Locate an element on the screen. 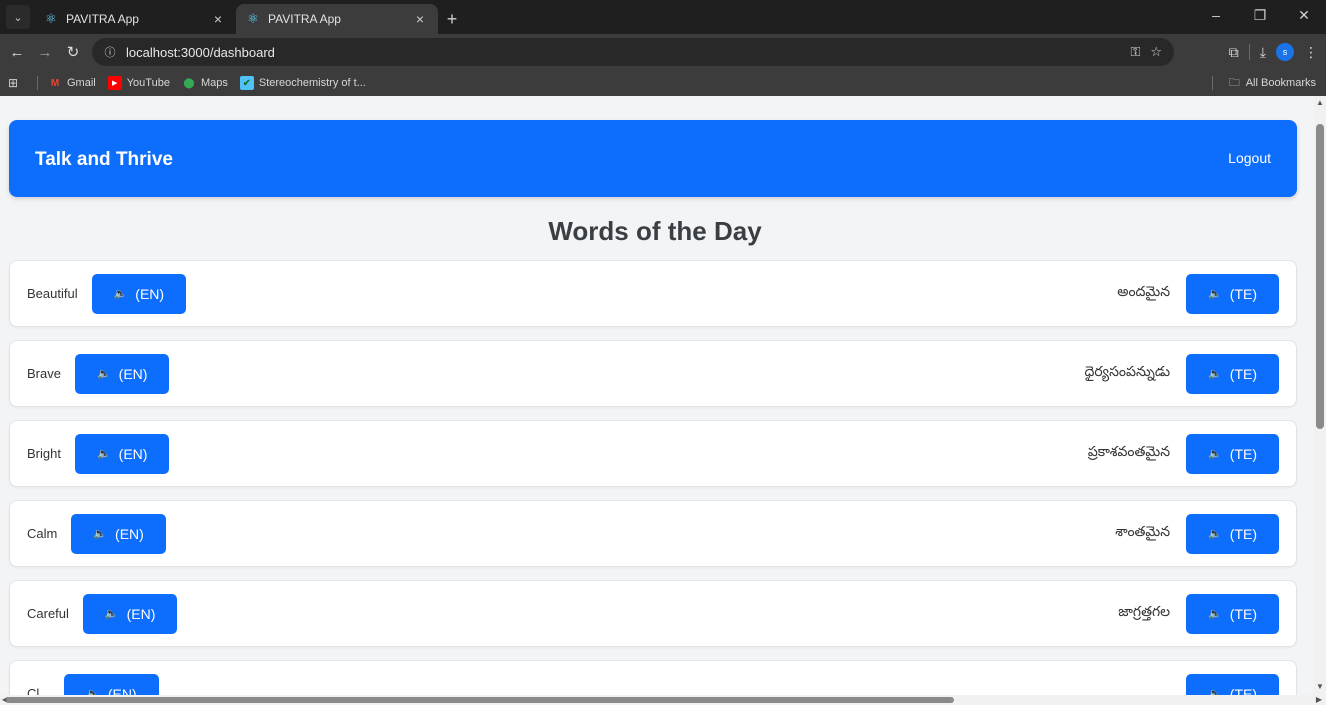 Image resolution: width=1326 pixels, height=705 pixels. app-header: Talk and Thrive Logout is located at coordinates (653, 158).